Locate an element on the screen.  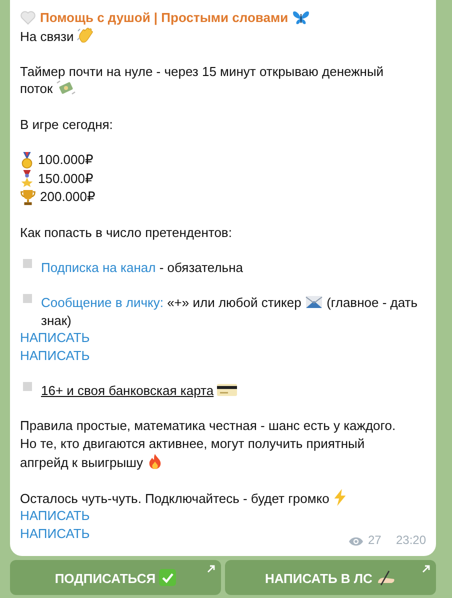
inline-button: ПОДПИСАТЬСЯ is located at coordinates (115, 577).